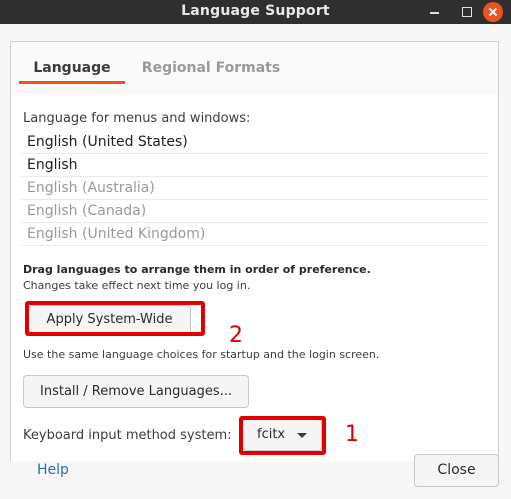 The width and height of the screenshot is (511, 499). Describe the element at coordinates (493, 12) in the screenshot. I see `close-icon` at that location.